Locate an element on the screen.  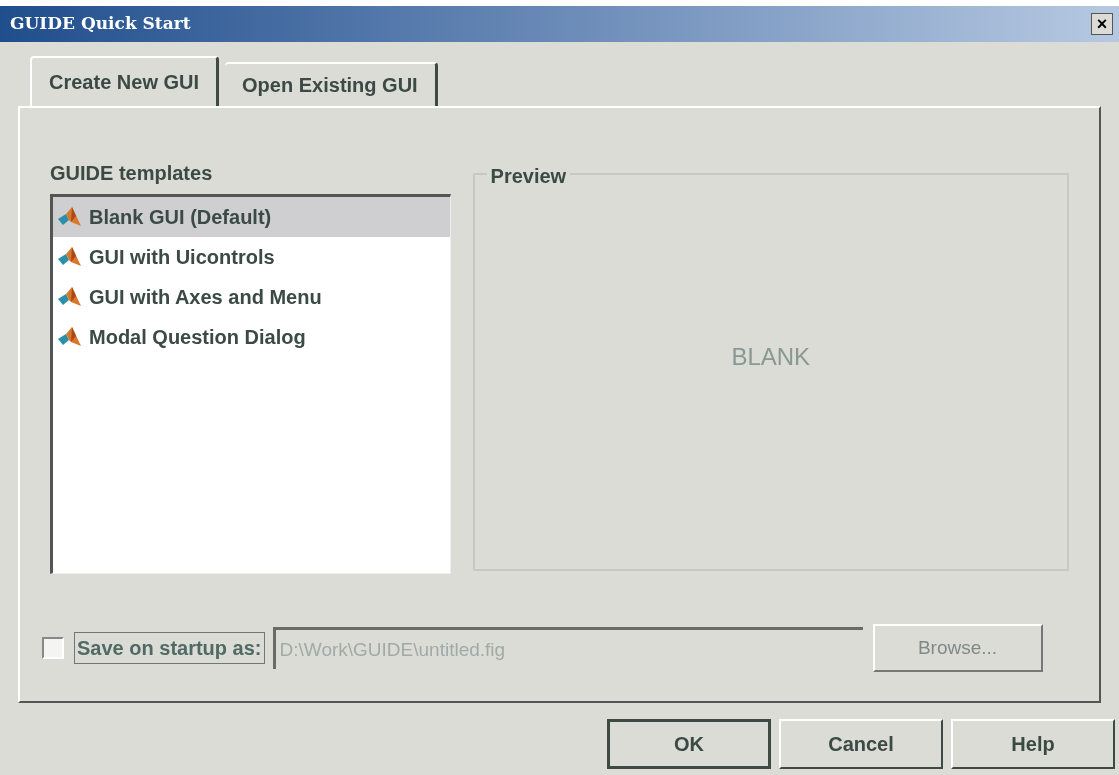
tab: Open Existing GUI is located at coordinates (331, 84).